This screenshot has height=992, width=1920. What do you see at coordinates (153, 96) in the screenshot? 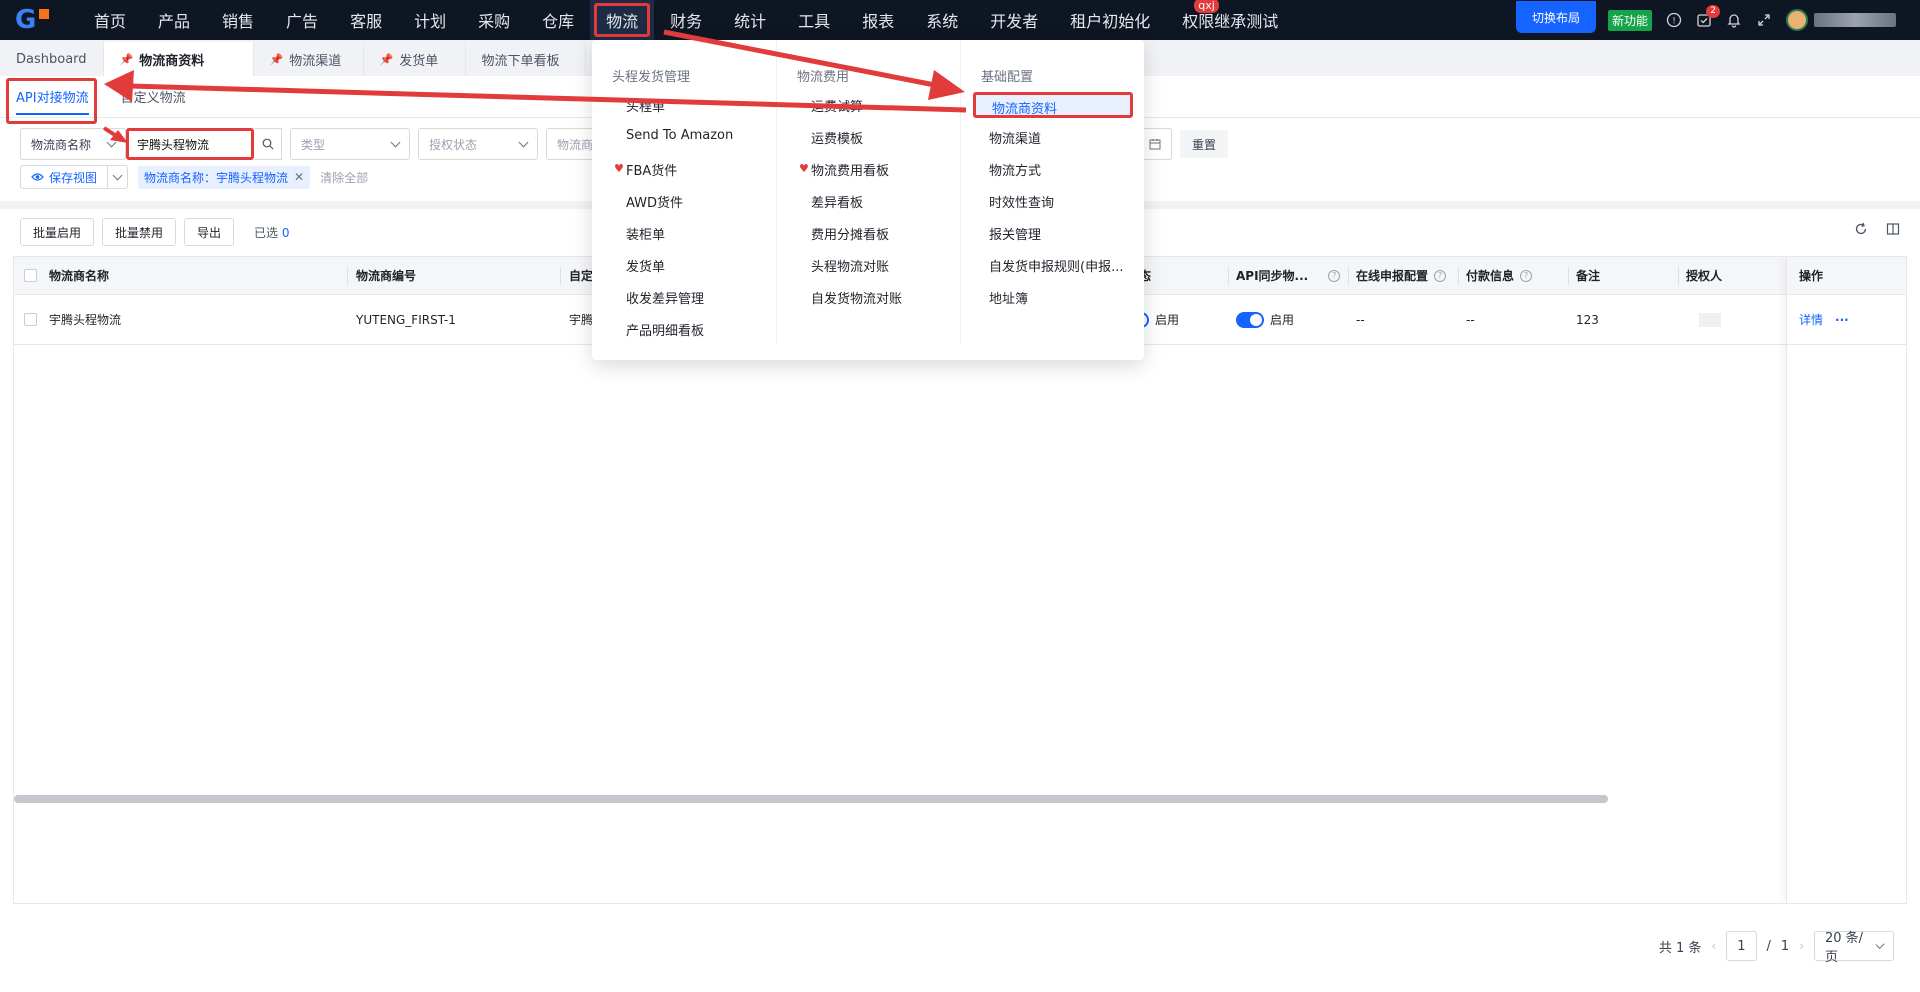
I see `subtab-custom-logistics: 自定义物流` at bounding box center [153, 96].